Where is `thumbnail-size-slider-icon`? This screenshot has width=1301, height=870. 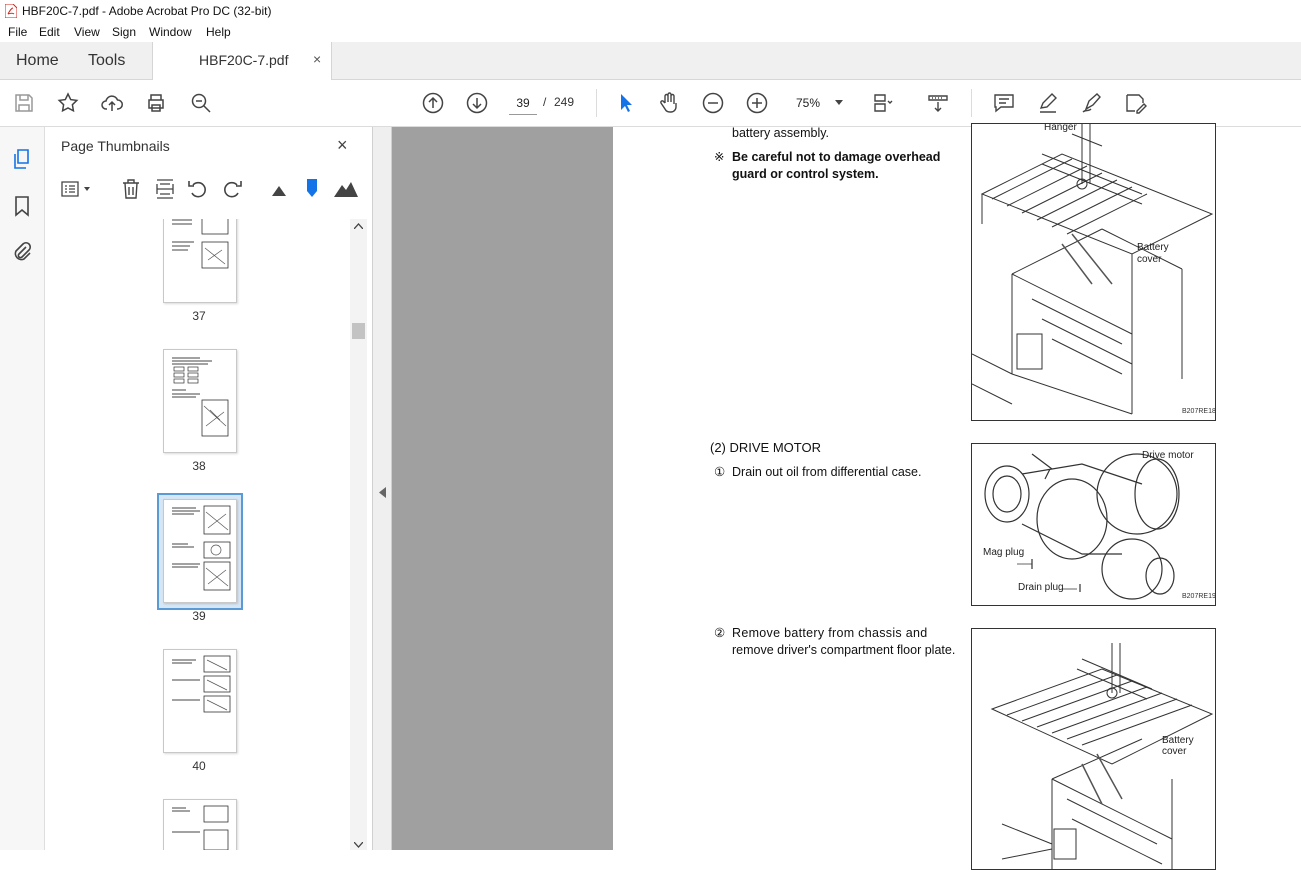 thumbnail-size-slider-icon is located at coordinates (312, 188).